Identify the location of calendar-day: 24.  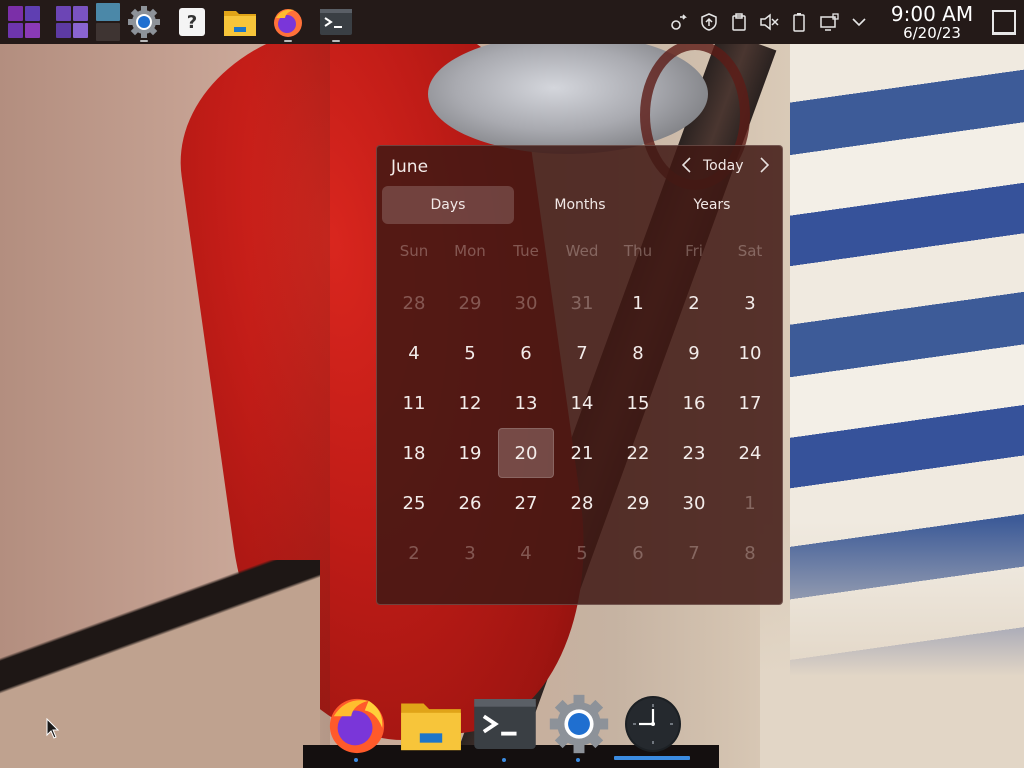
(750, 453).